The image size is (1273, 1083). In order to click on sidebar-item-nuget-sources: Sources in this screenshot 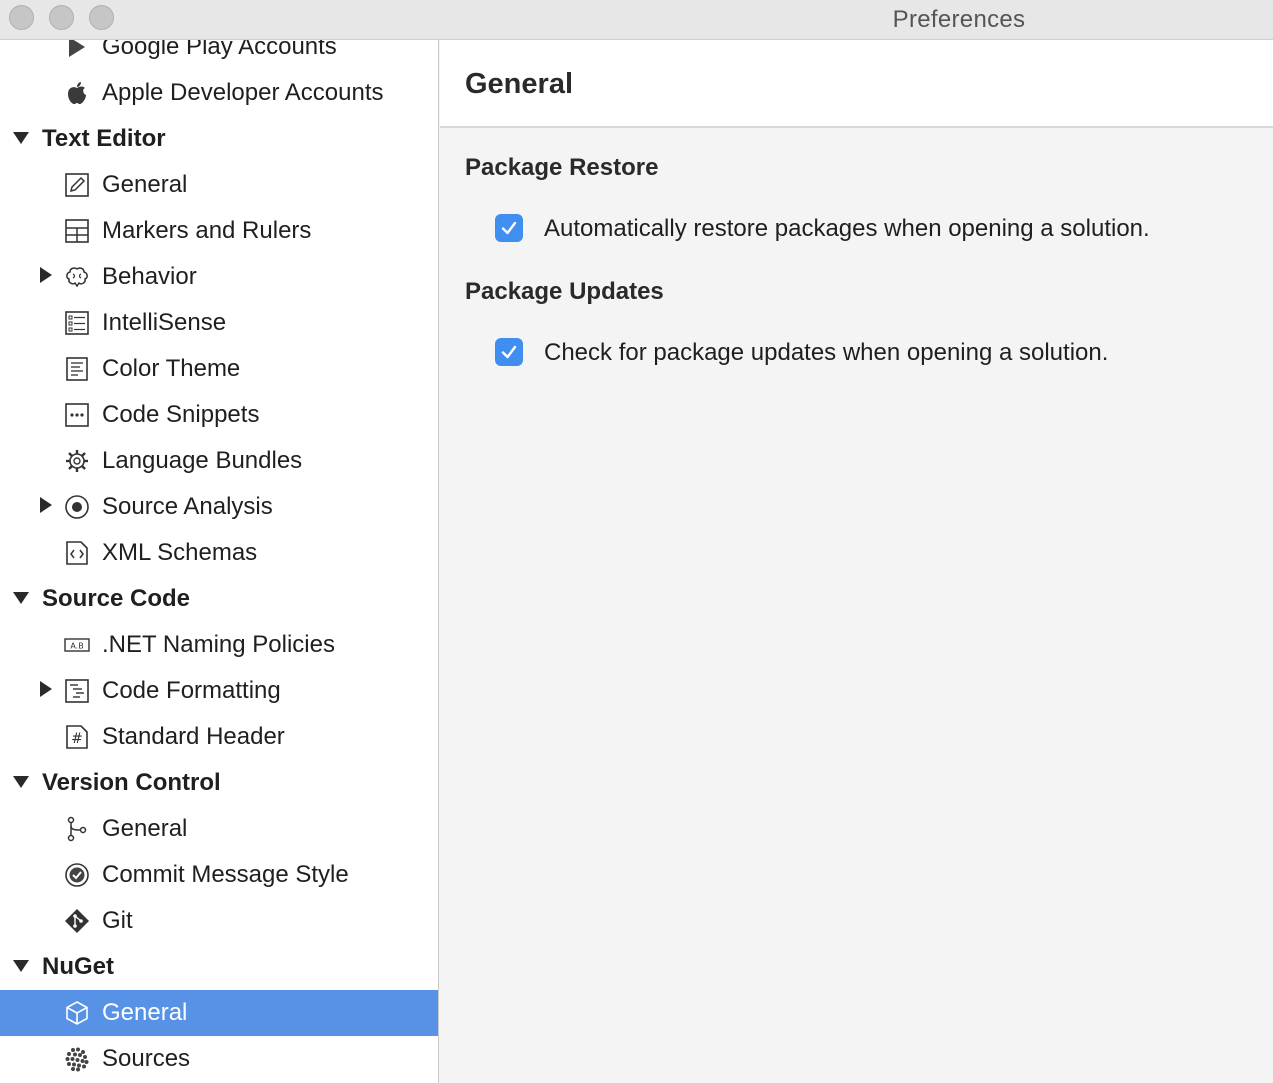, I will do `click(219, 1059)`.